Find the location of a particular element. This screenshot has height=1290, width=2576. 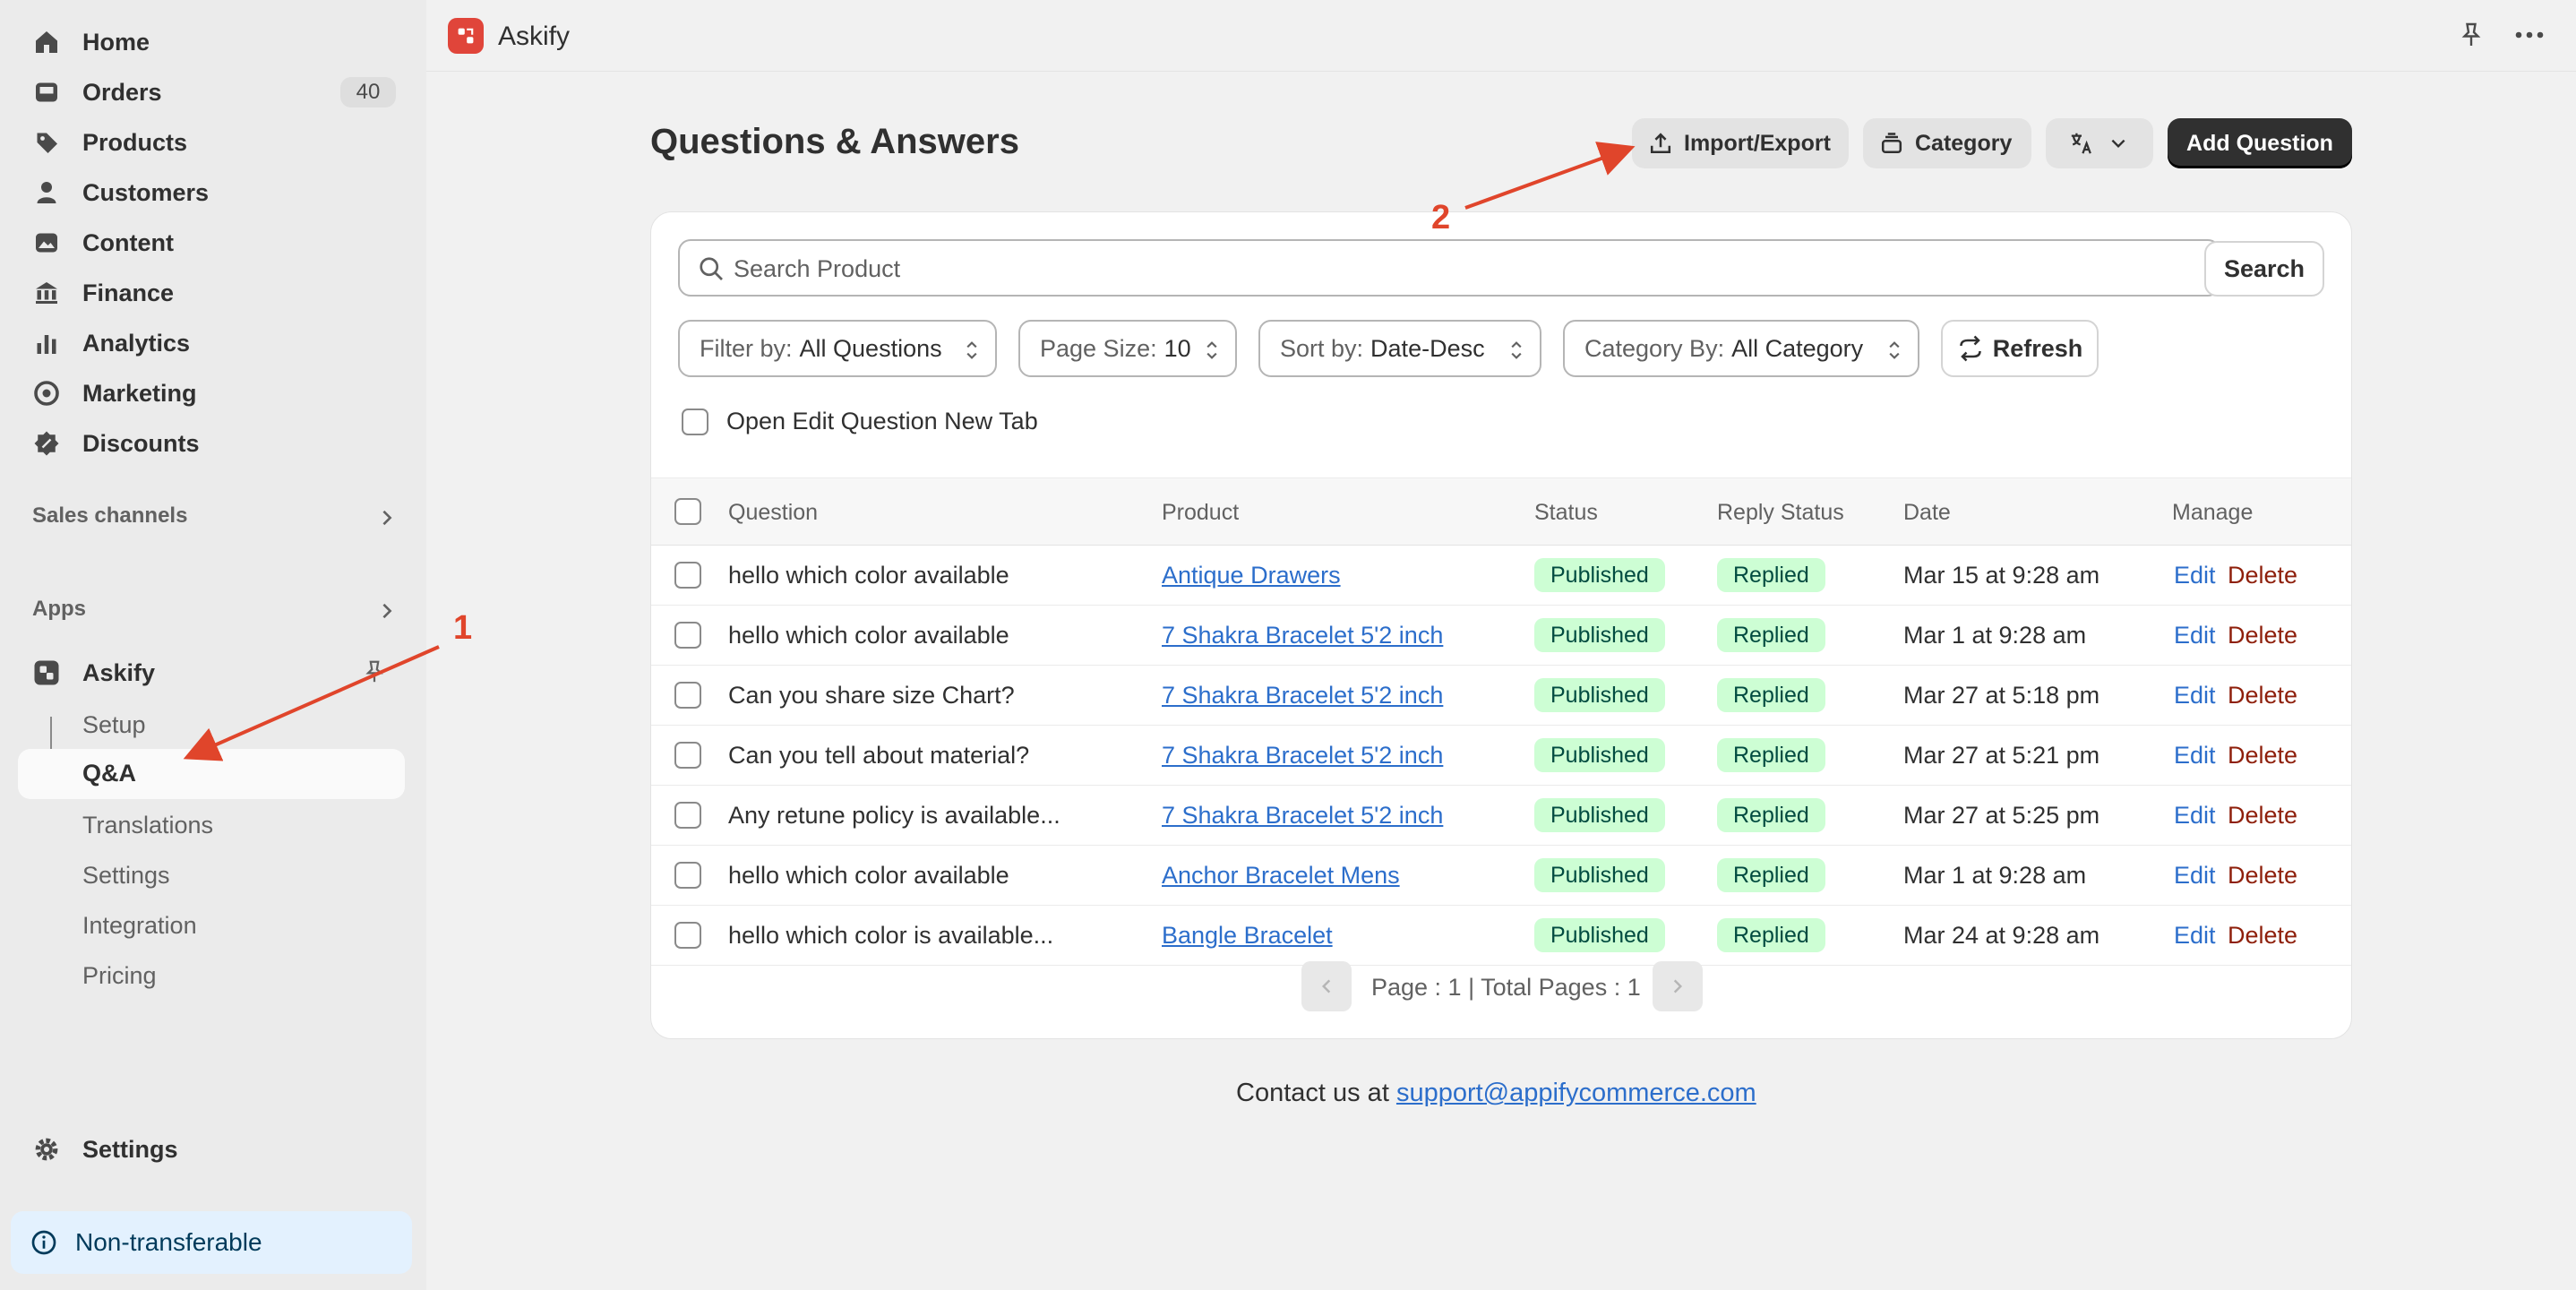

prev-page-button is located at coordinates (1326, 986).